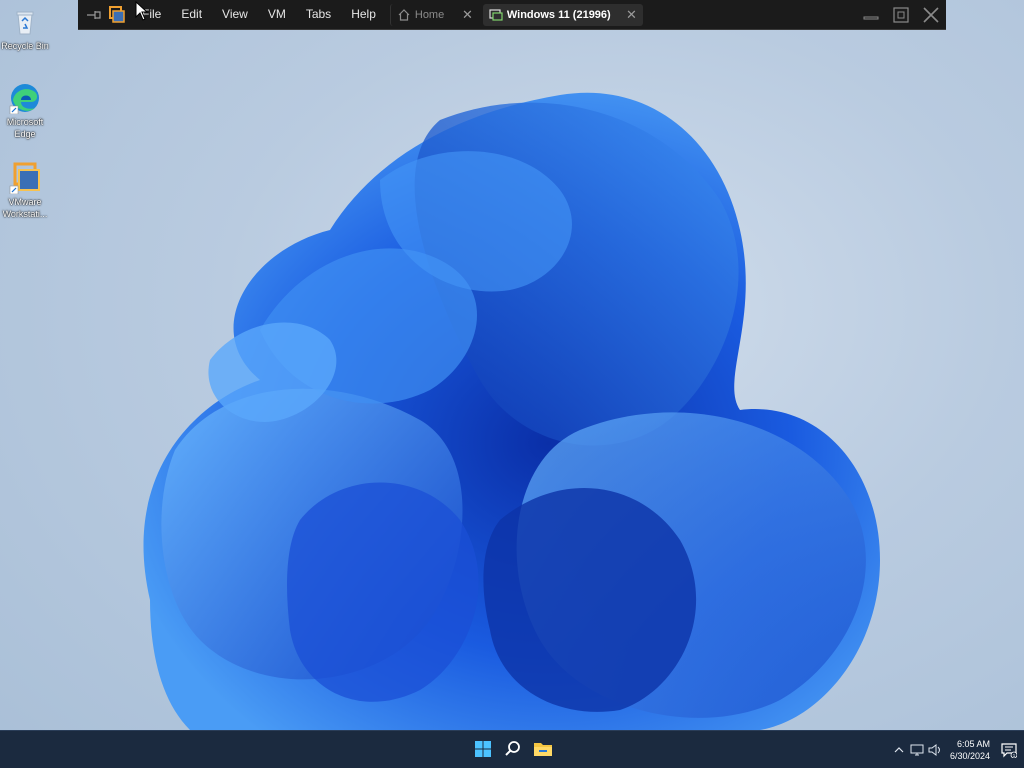 This screenshot has height=768, width=1024. I want to click on menu-help: Help, so click(363, 14).